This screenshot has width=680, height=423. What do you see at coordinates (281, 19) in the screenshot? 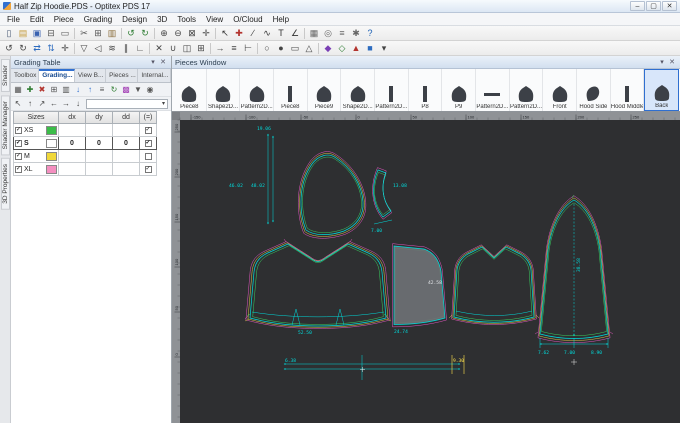
I see `menu-help: Help` at bounding box center [281, 19].